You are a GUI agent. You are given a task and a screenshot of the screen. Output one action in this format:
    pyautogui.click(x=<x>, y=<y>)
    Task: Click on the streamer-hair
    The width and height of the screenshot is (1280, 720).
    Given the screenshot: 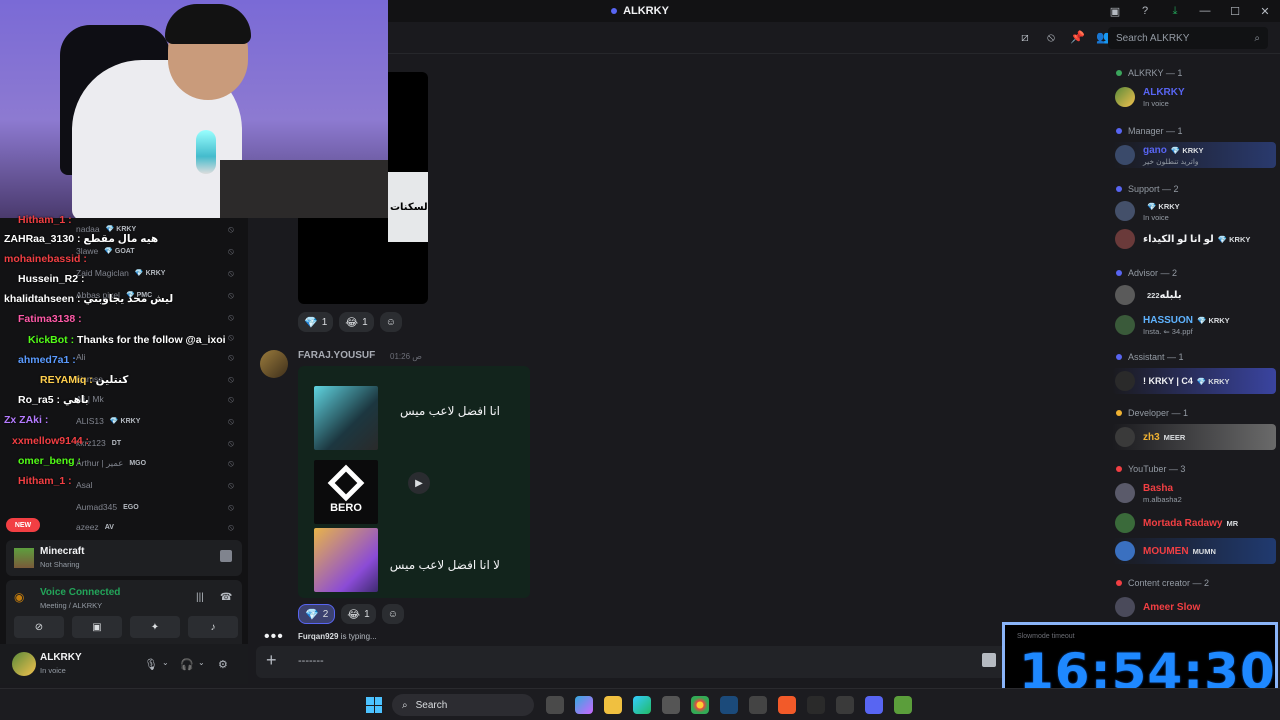 What is the action you would take?
    pyautogui.click(x=208, y=24)
    